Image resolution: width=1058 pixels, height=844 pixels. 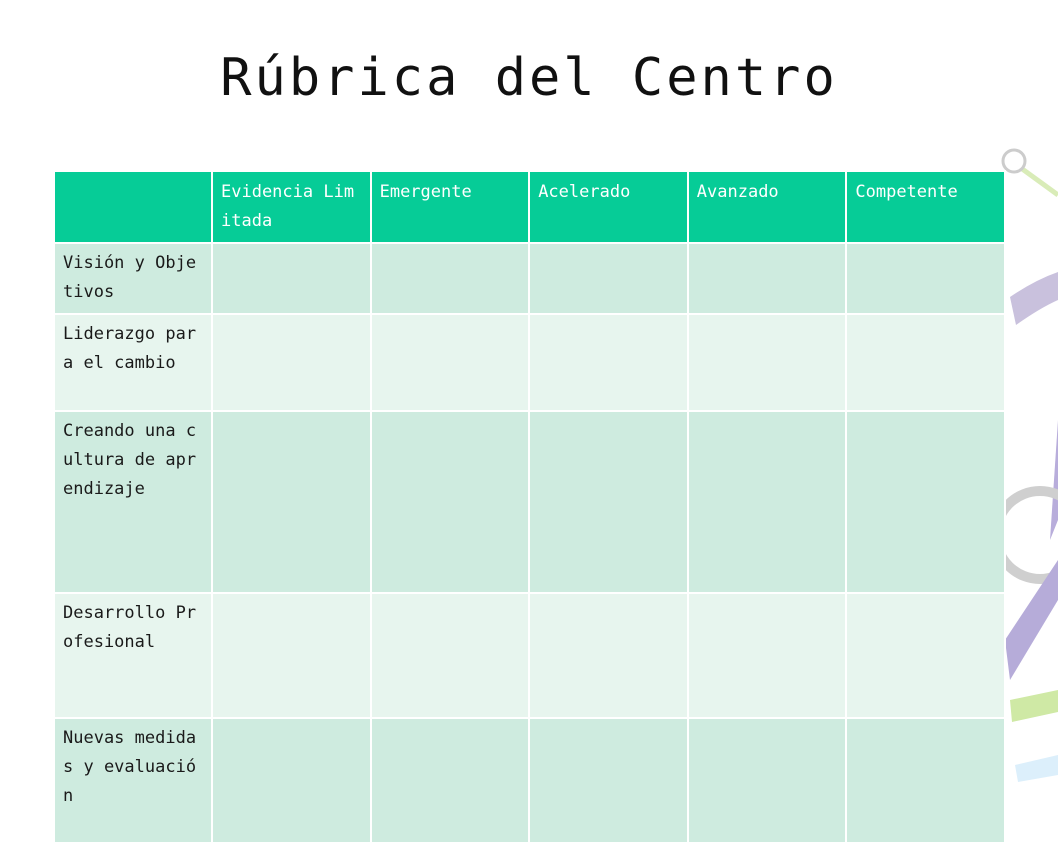 What do you see at coordinates (133, 655) in the screenshot?
I see `row-label: Desarrollo Profesional` at bounding box center [133, 655].